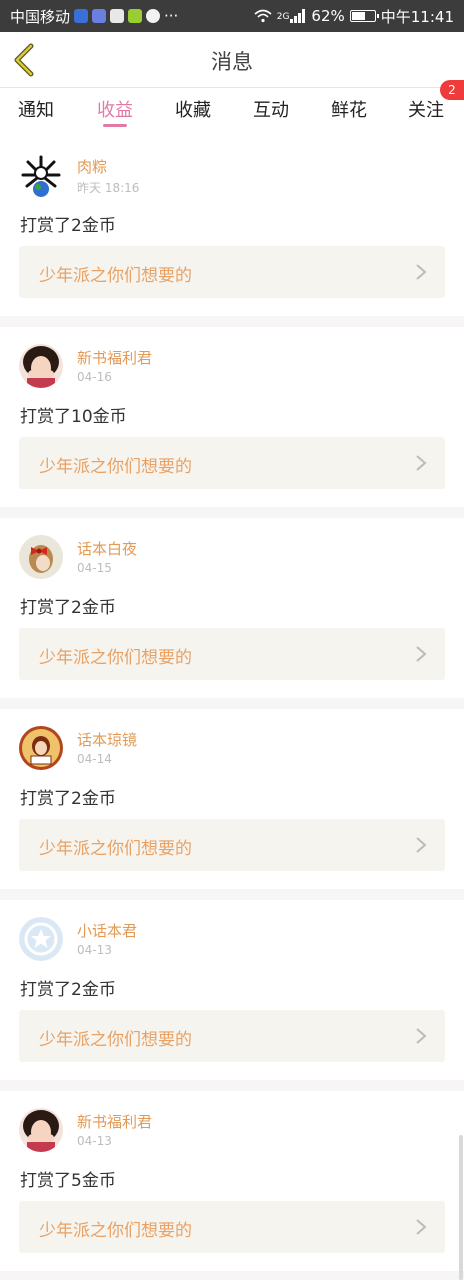 Image resolution: width=464 pixels, height=1280 pixels. What do you see at coordinates (232, 1181) in the screenshot?
I see `message-card: 新书福利君 04-13 打赏了5金币 少年派之你们想要的` at bounding box center [232, 1181].